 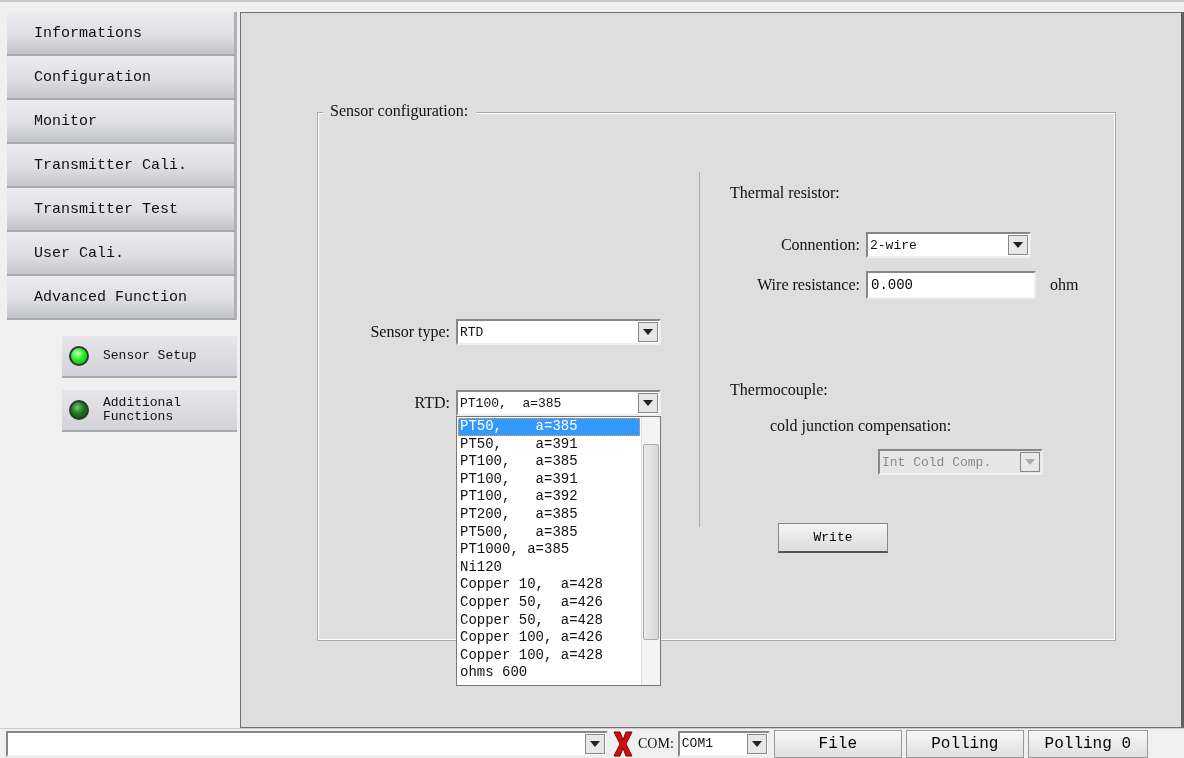 I want to click on wire-resistance-field: 0.000, so click(x=951, y=285).